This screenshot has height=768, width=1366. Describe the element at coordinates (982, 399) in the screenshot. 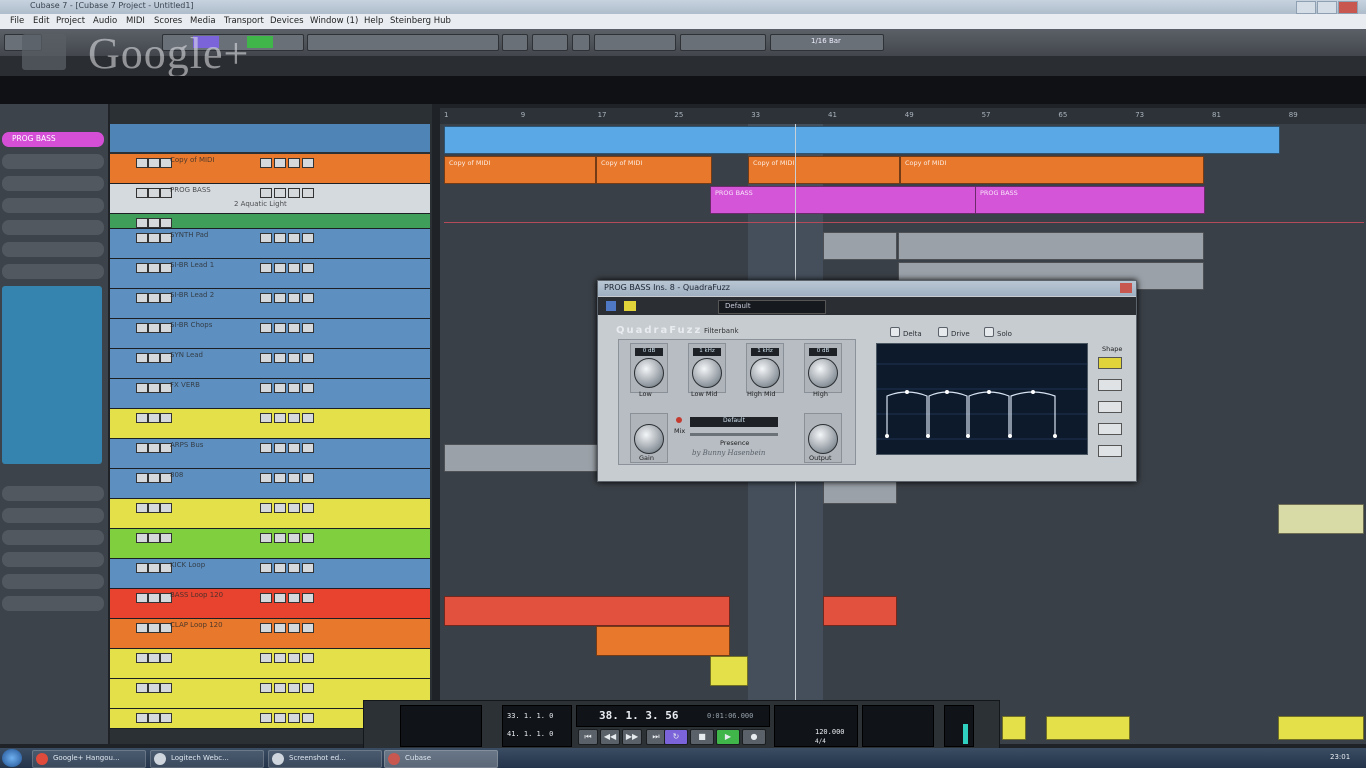

I see `filterbank-display` at that location.